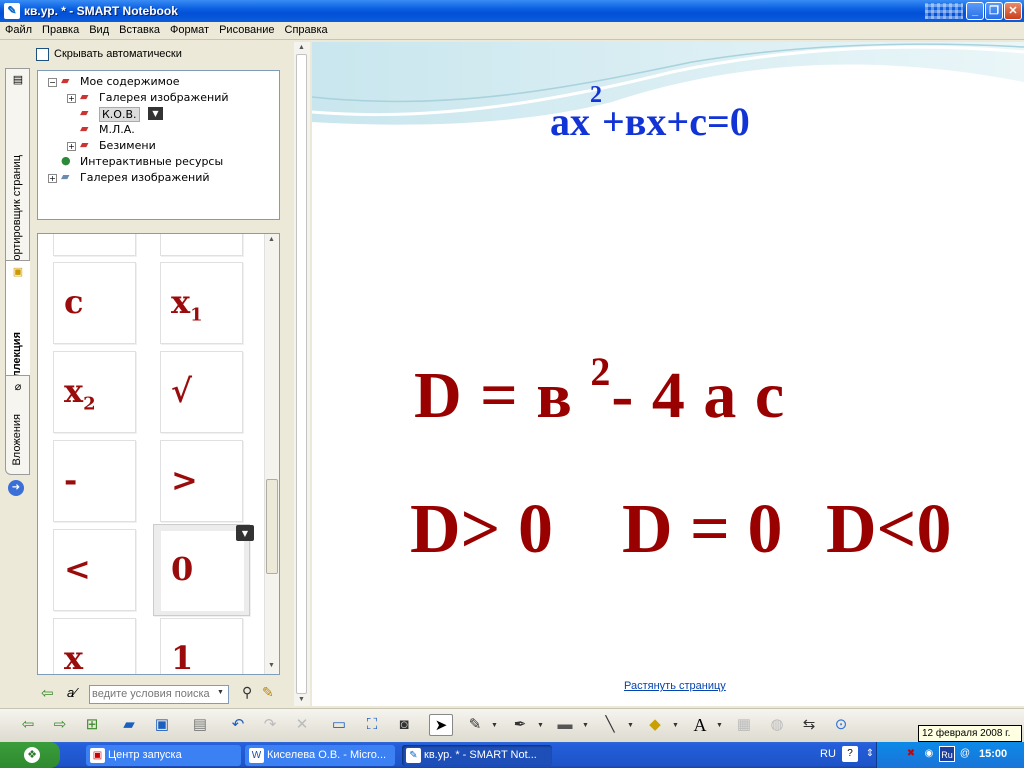 Image resolution: width=1024 pixels, height=768 pixels. Describe the element at coordinates (306, 29) in the screenshot. I see `menu-help: Справка` at that location.